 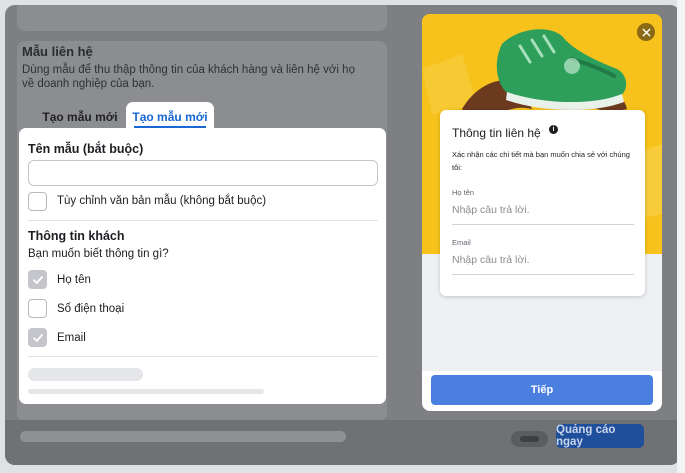 What do you see at coordinates (553, 129) in the screenshot?
I see `info-icon: i` at bounding box center [553, 129].